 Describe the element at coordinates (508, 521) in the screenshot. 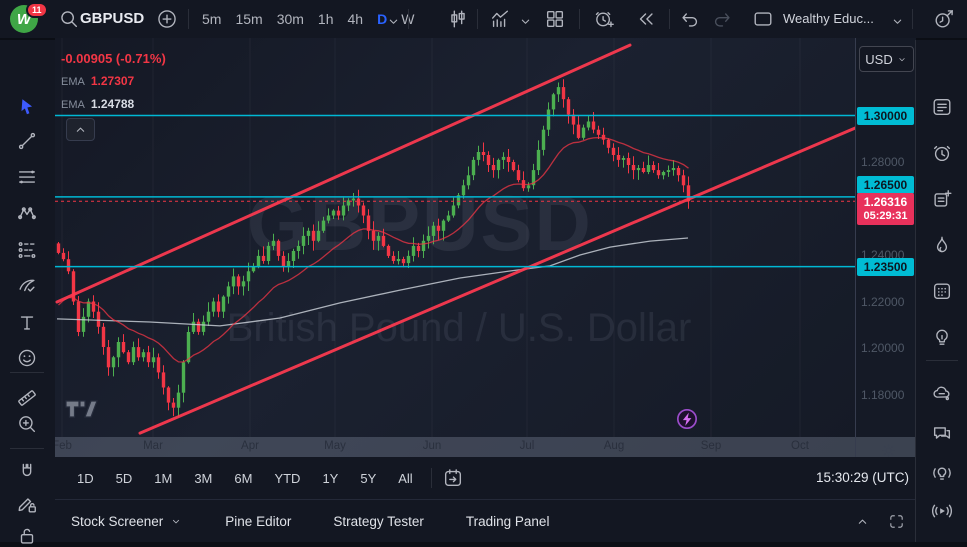

I see `tab-trading-panel: Trading Panel` at that location.